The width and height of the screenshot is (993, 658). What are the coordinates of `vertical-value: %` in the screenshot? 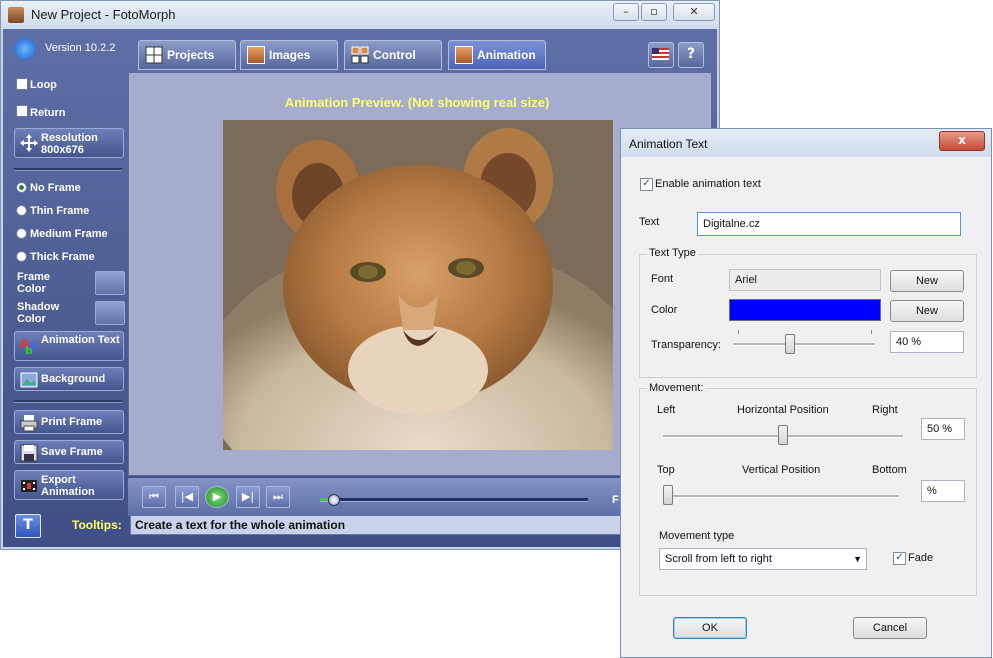 It's located at (943, 491).